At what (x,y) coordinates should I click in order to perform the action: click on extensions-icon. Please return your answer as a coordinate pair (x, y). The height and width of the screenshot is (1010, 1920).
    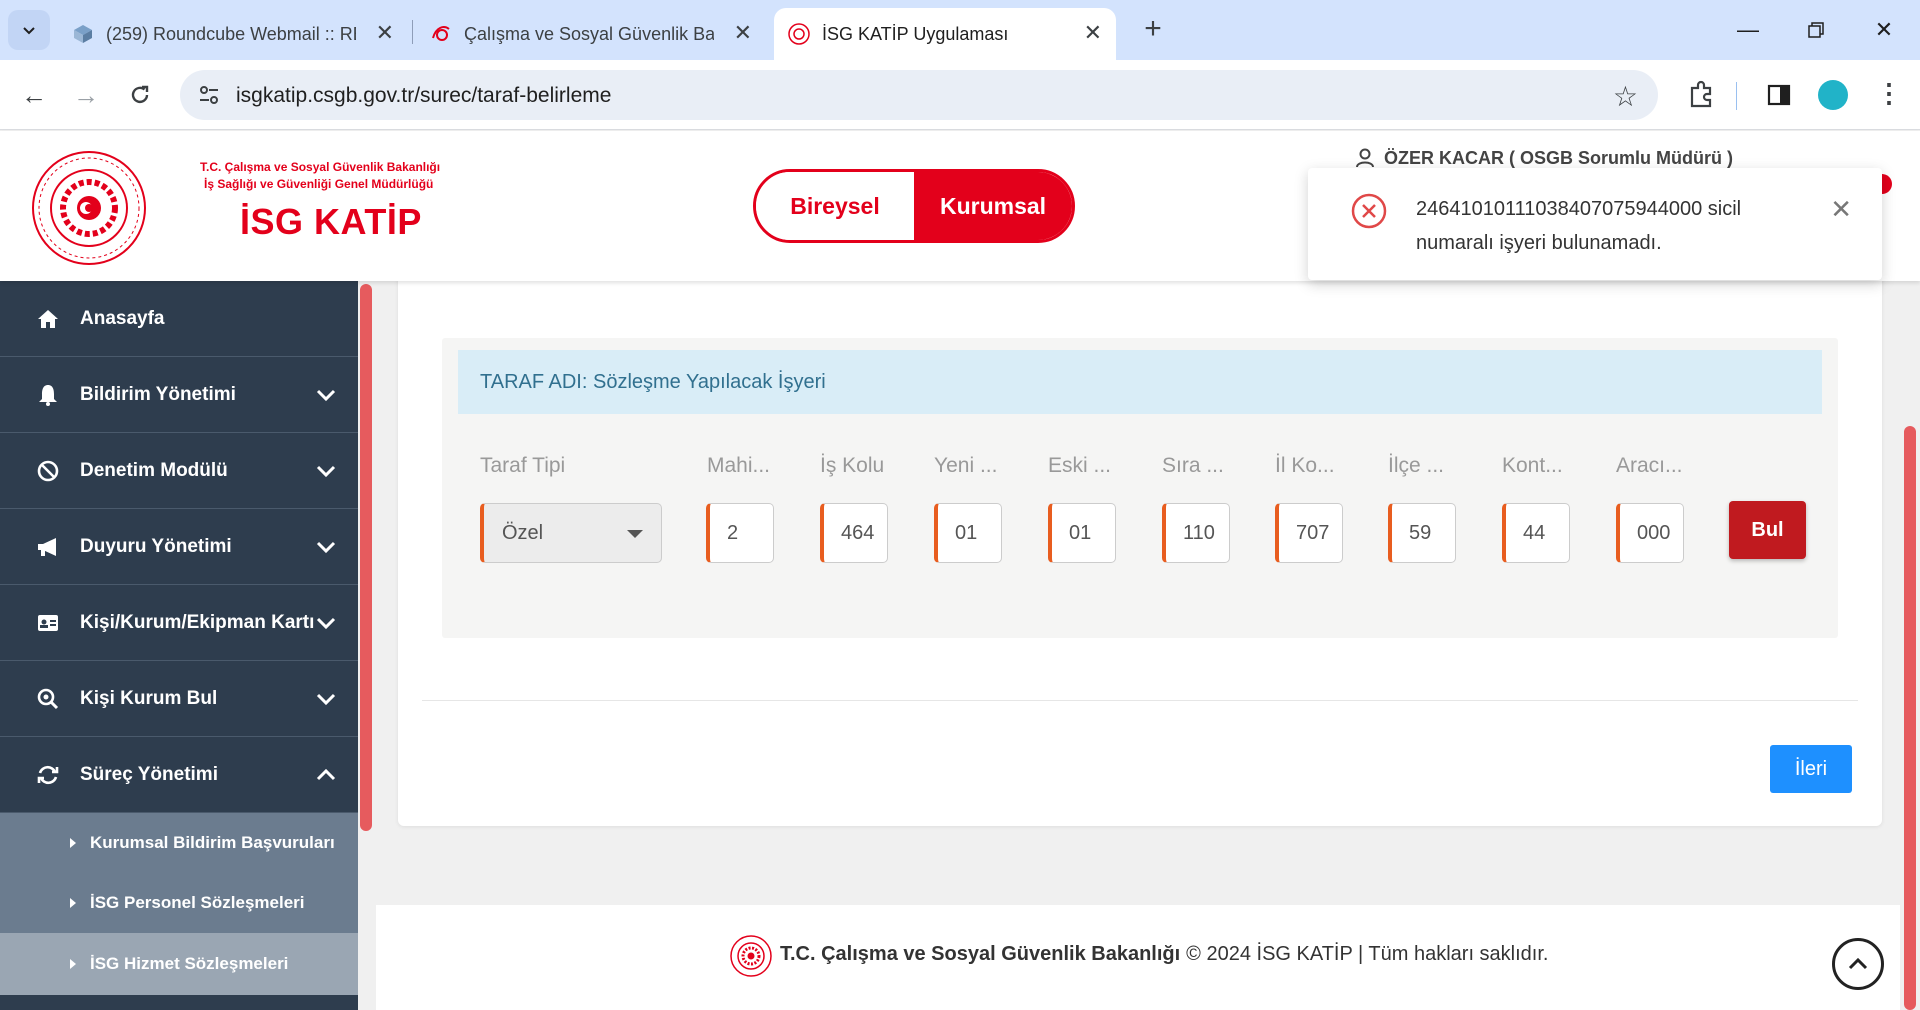
    Looking at the image, I should click on (1701, 95).